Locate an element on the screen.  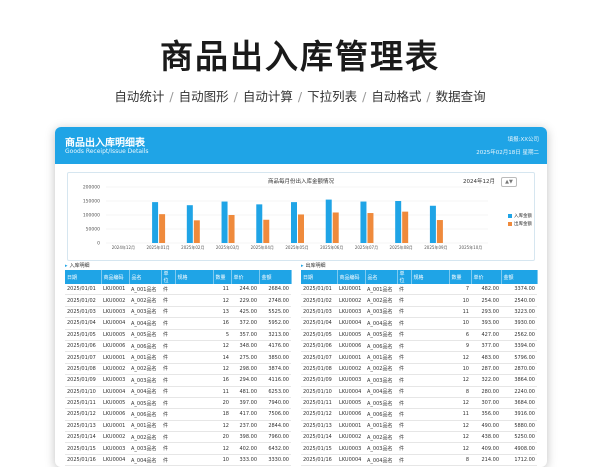
table-cell: 425.00 is located at coordinates (245, 312).